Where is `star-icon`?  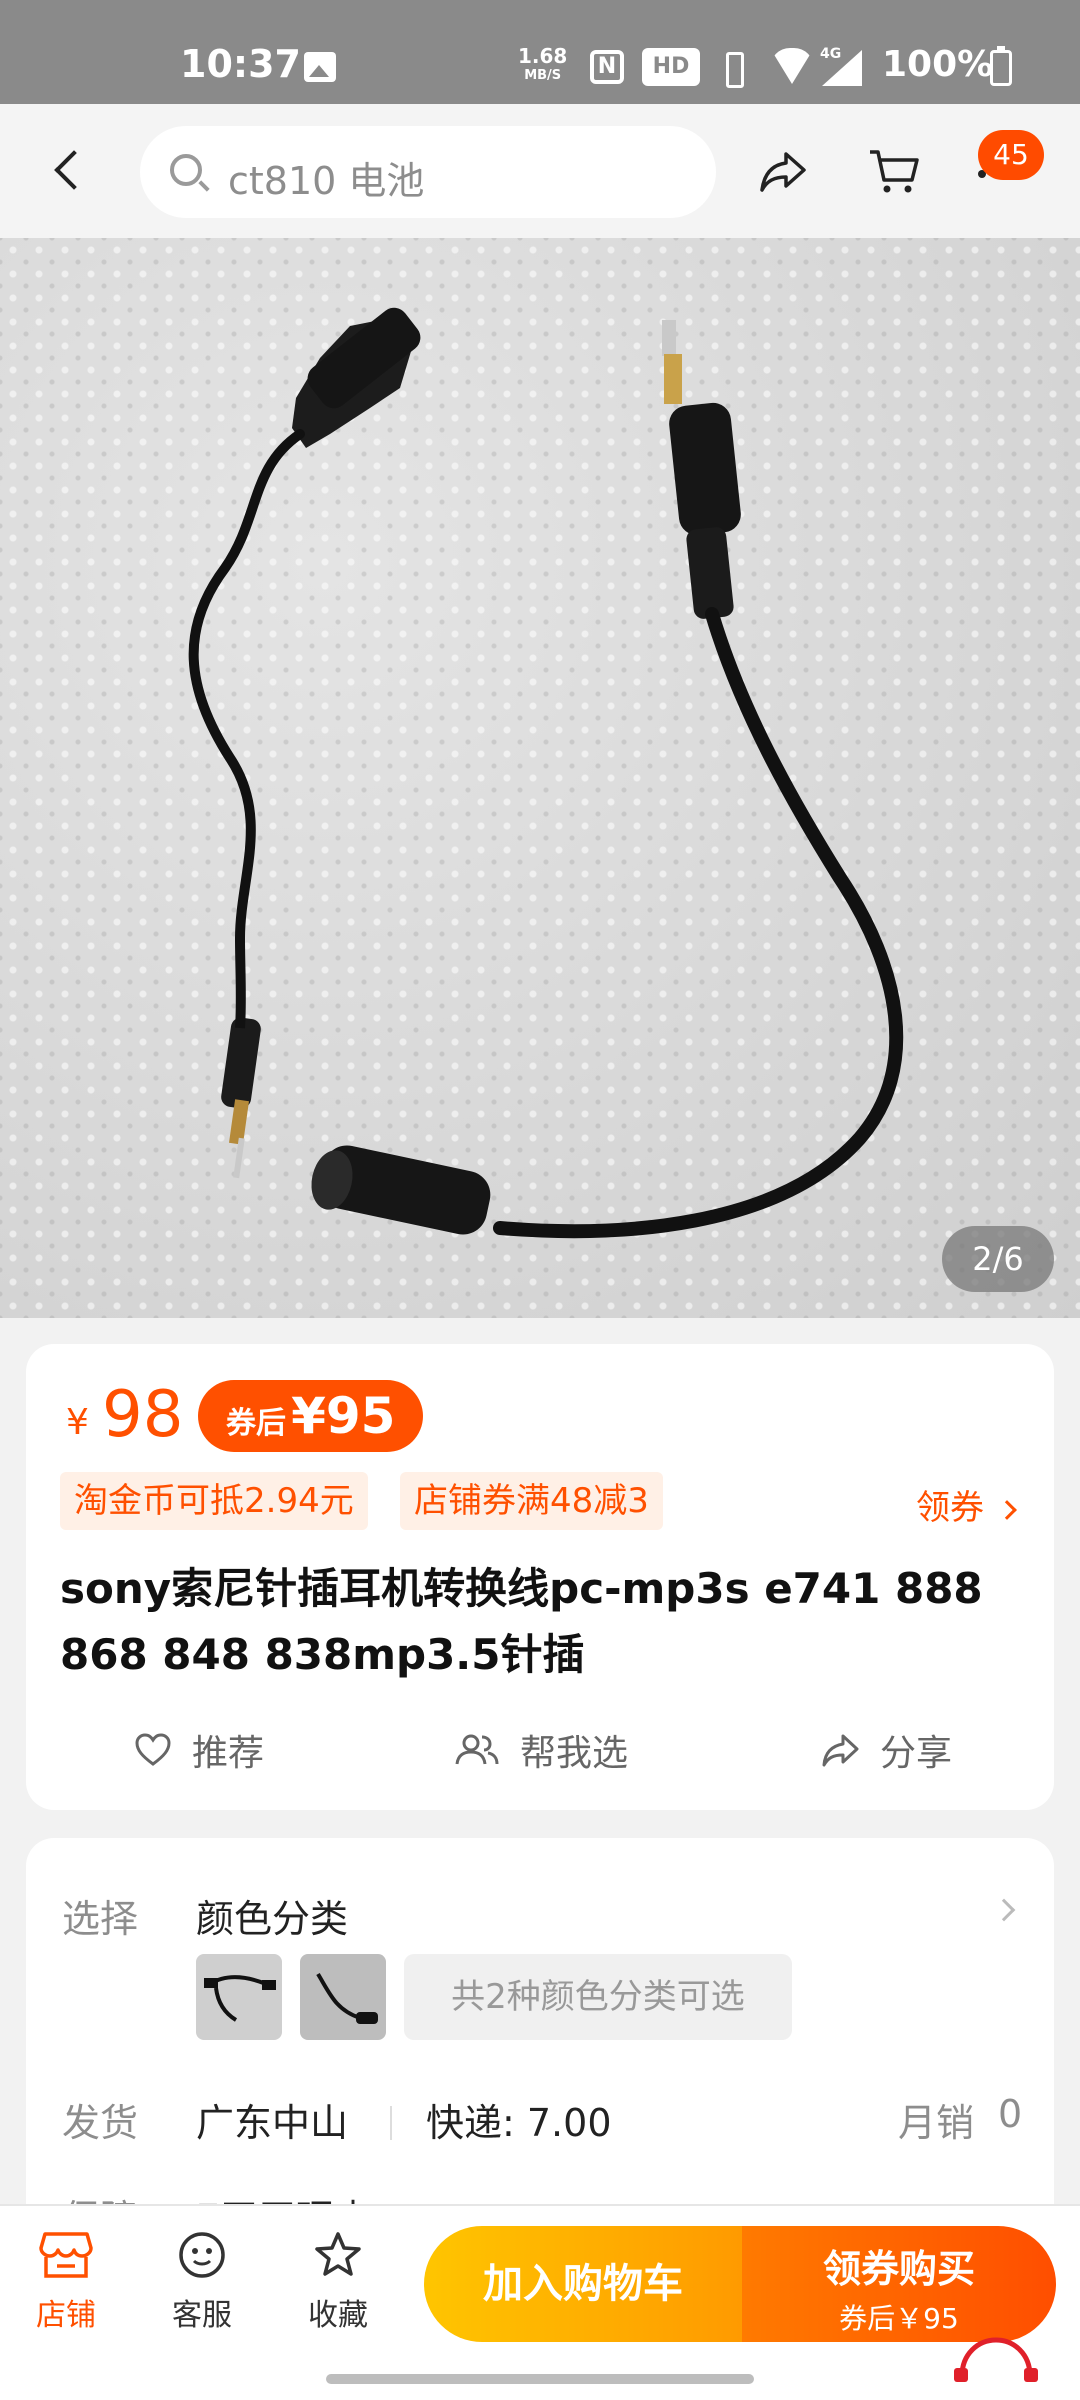
star-icon is located at coordinates (338, 2254).